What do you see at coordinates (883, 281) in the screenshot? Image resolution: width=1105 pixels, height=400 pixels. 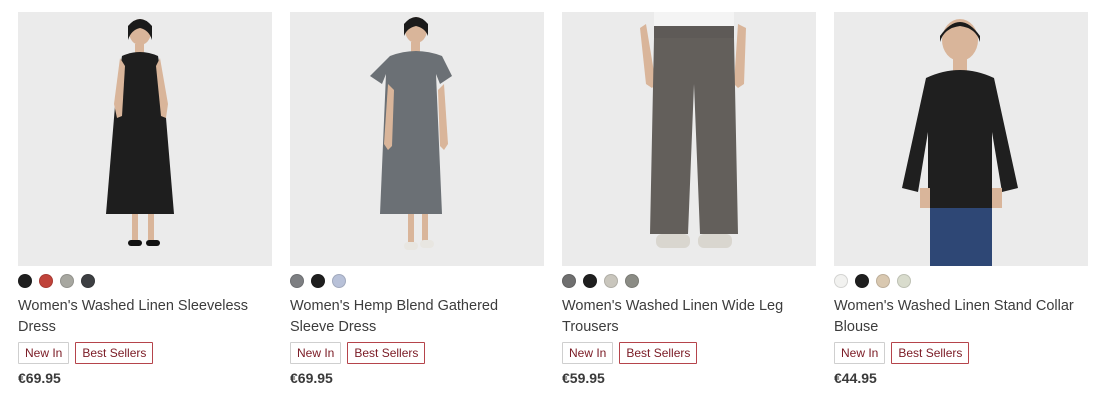 I see `swatch-beige` at bounding box center [883, 281].